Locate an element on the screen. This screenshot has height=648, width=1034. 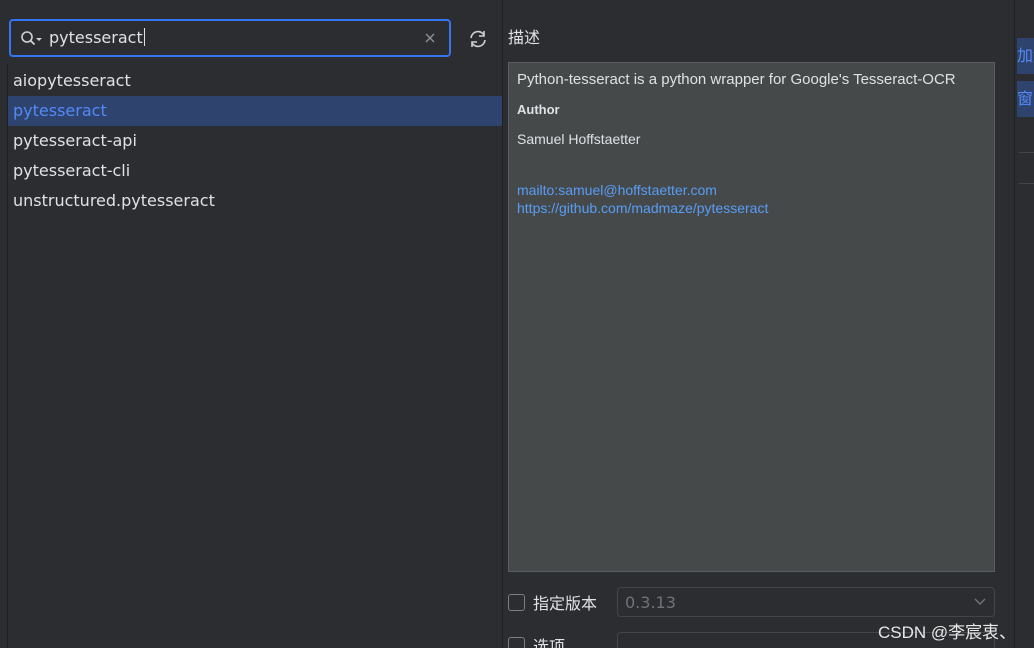
search-query-text: pytesseract is located at coordinates (97, 37).